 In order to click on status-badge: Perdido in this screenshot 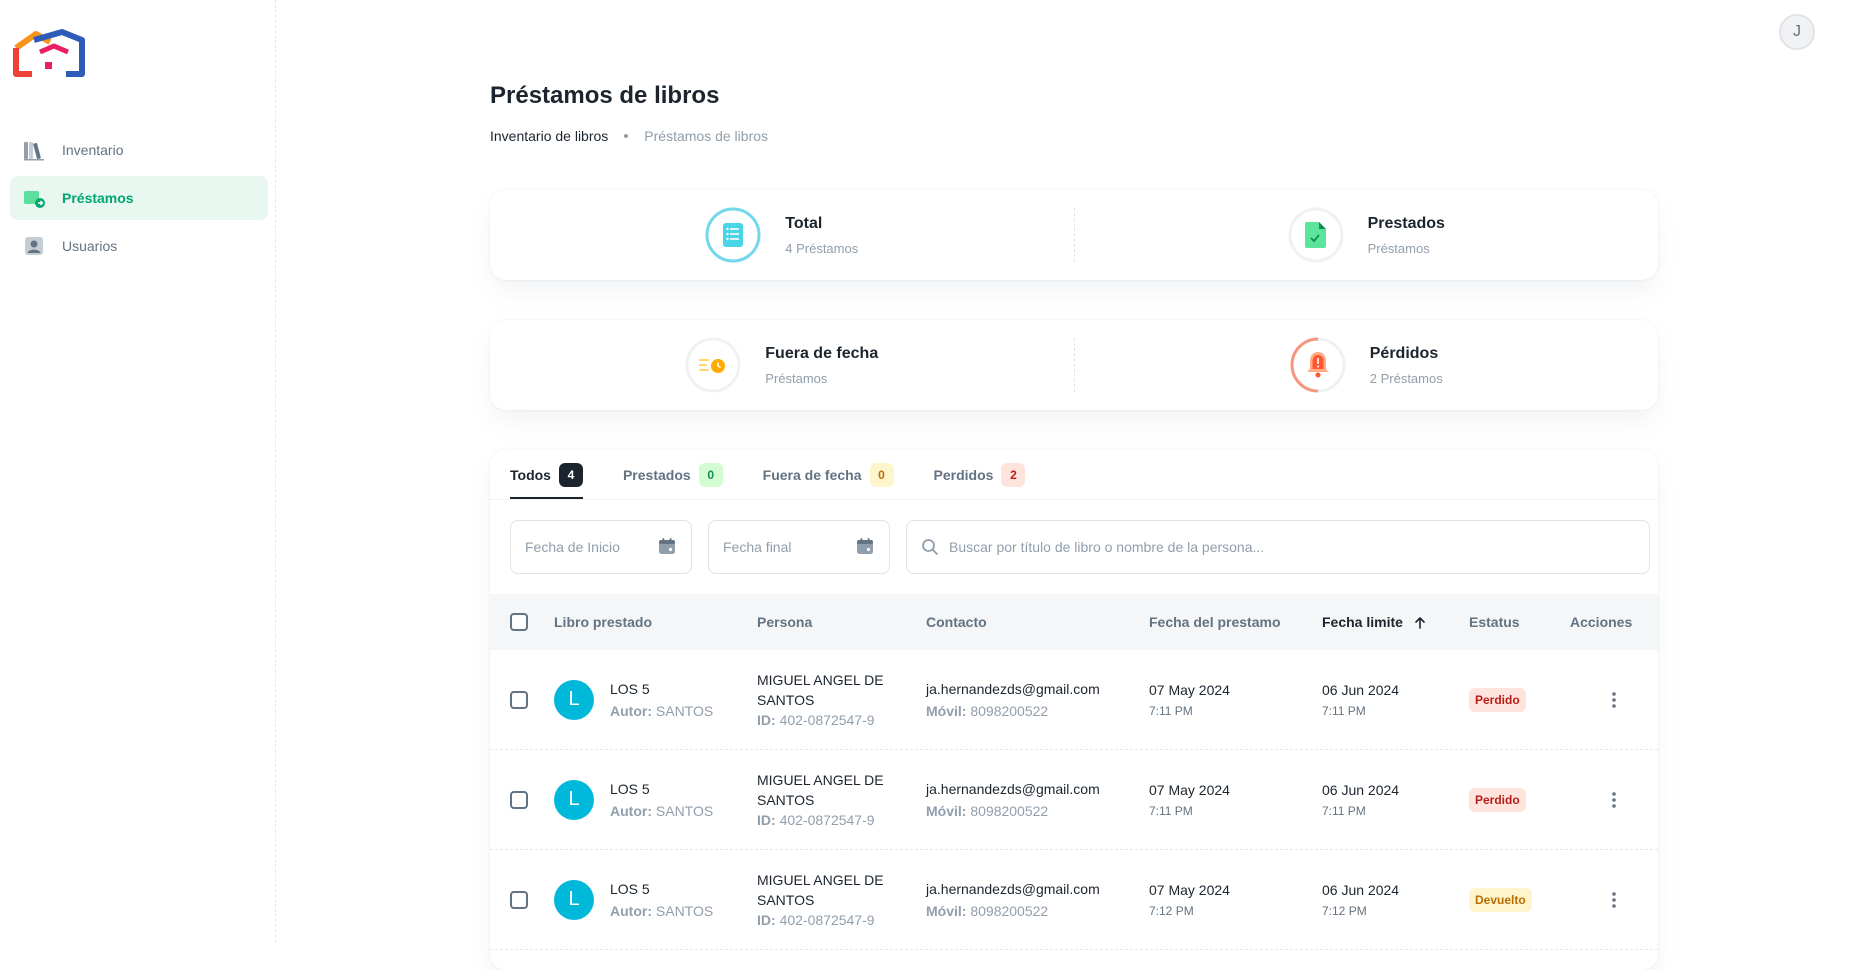, I will do `click(1497, 799)`.